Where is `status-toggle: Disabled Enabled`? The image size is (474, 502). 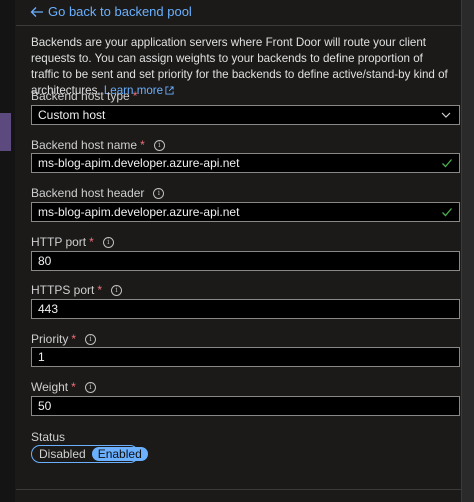 status-toggle: Disabled Enabled is located at coordinates (89, 454).